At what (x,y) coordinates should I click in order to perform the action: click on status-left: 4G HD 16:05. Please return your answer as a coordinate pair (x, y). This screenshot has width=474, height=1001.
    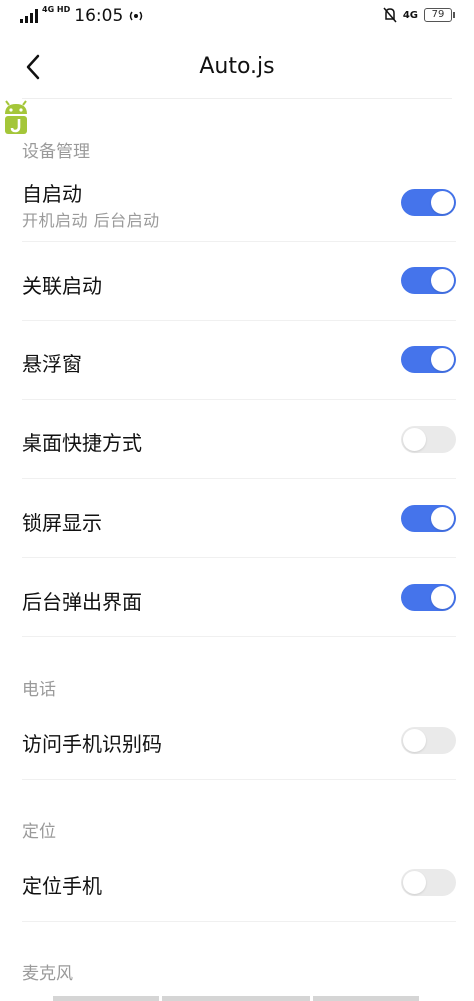
    Looking at the image, I should click on (82, 16).